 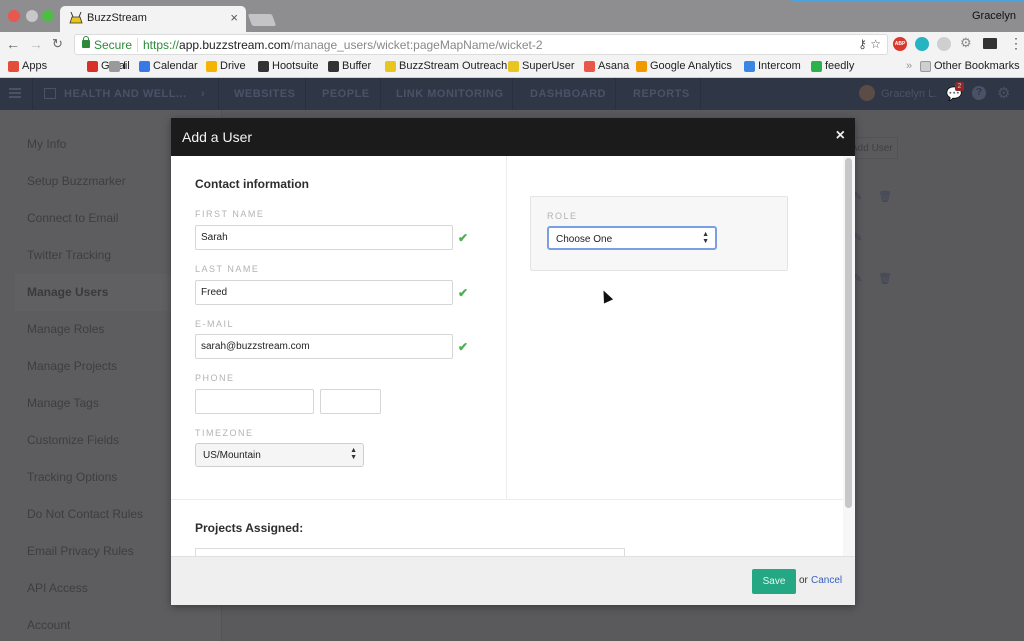 I want to click on cancel-link: Cancel, so click(x=826, y=580).